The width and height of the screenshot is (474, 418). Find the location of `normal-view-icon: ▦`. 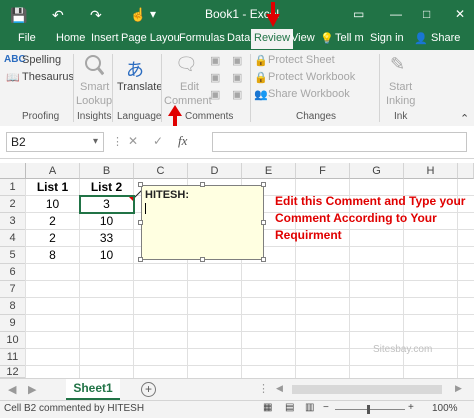

normal-view-icon: ▦ is located at coordinates (267, 407).